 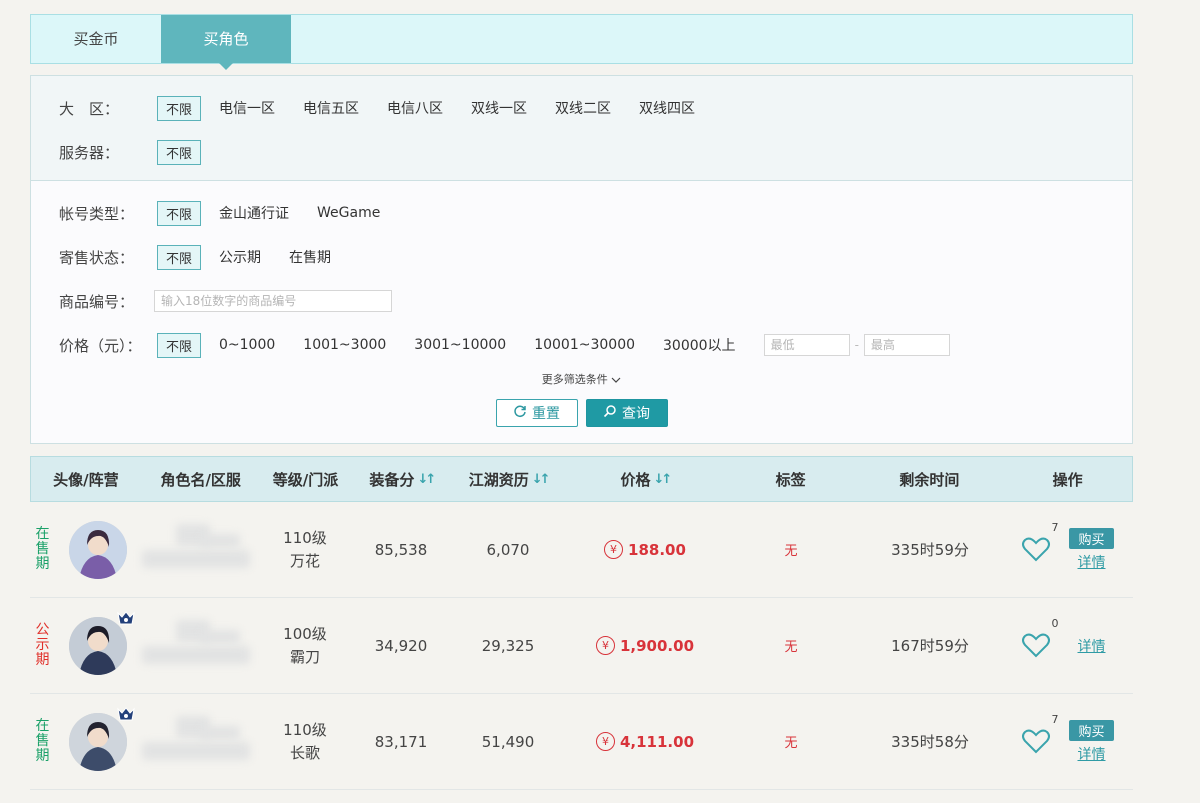 What do you see at coordinates (645, 645) in the screenshot?
I see `price-cell: ¥ 1,900.00` at bounding box center [645, 645].